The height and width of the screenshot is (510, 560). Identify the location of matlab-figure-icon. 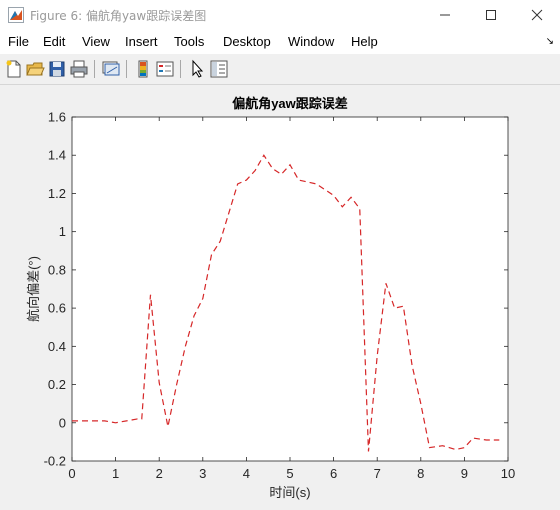
(16, 15).